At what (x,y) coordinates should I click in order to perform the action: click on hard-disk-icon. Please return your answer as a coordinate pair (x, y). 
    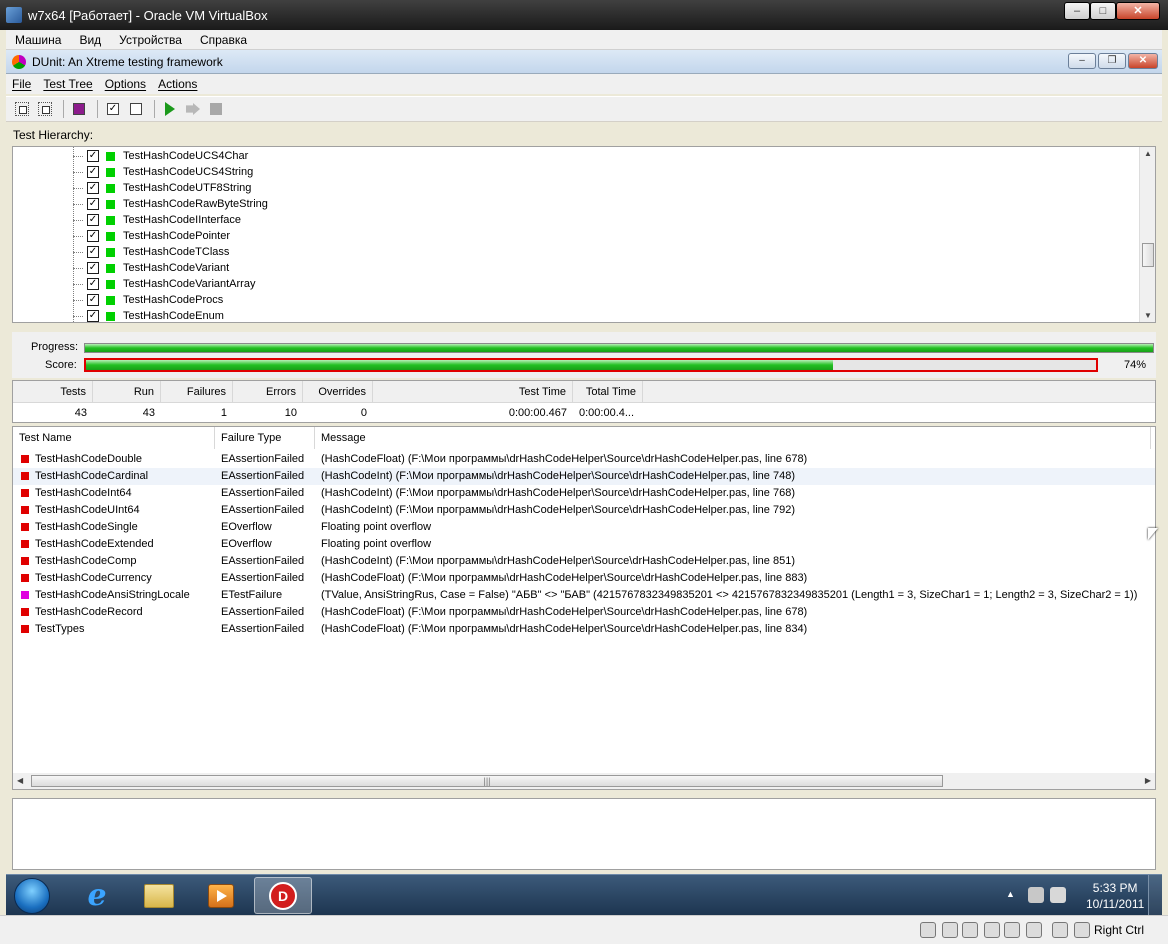
    Looking at the image, I should click on (928, 930).